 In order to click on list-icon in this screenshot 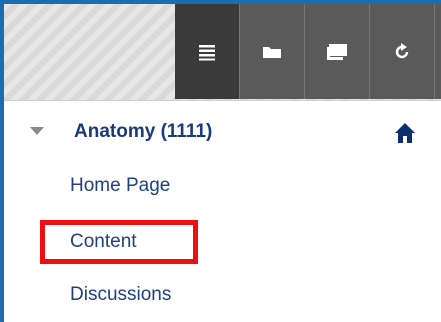, I will do `click(207, 52)`.